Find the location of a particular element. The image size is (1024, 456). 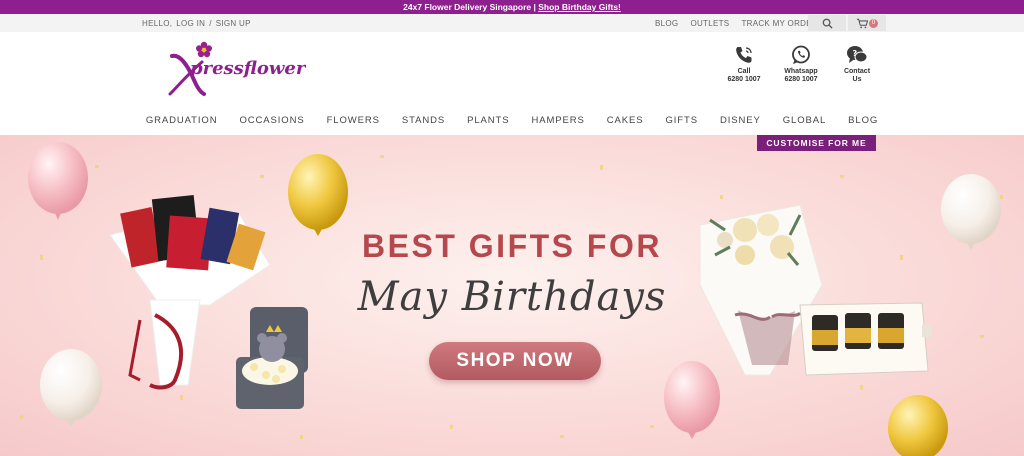

whatsapp-number: 6280 1007 is located at coordinates (801, 79).